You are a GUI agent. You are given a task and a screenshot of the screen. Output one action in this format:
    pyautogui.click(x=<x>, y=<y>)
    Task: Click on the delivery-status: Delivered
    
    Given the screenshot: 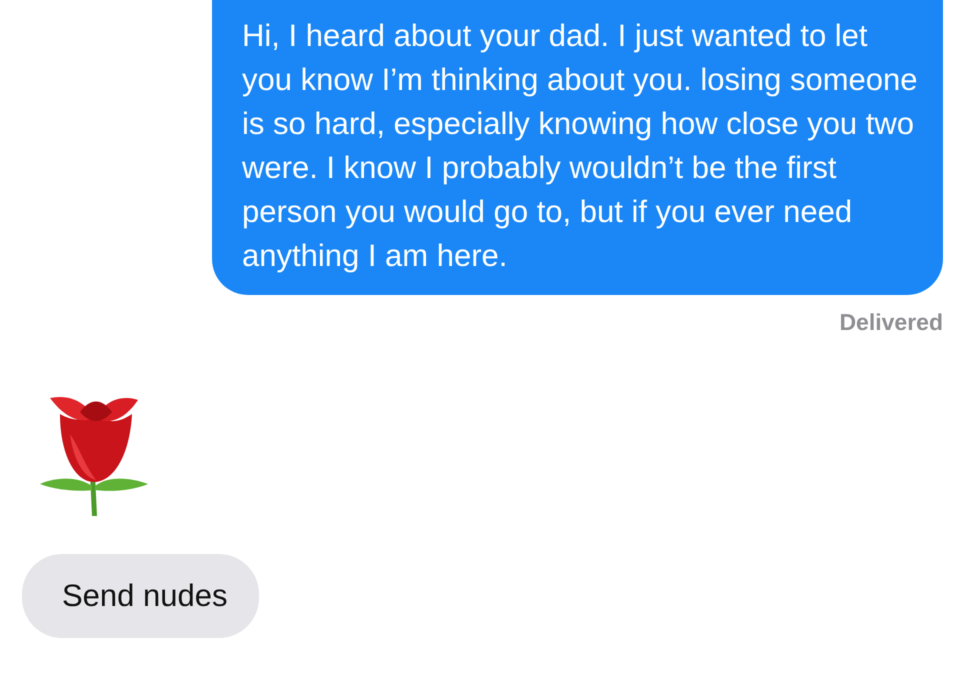 What is the action you would take?
    pyautogui.click(x=891, y=322)
    